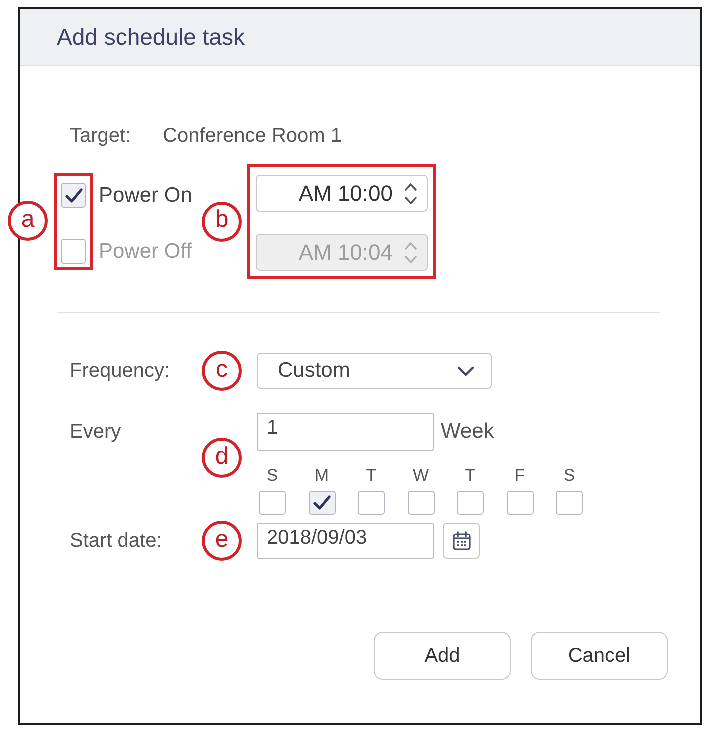 This screenshot has width=704, height=729. Describe the element at coordinates (342, 193) in the screenshot. I see `time-field: AM 10:00` at that location.